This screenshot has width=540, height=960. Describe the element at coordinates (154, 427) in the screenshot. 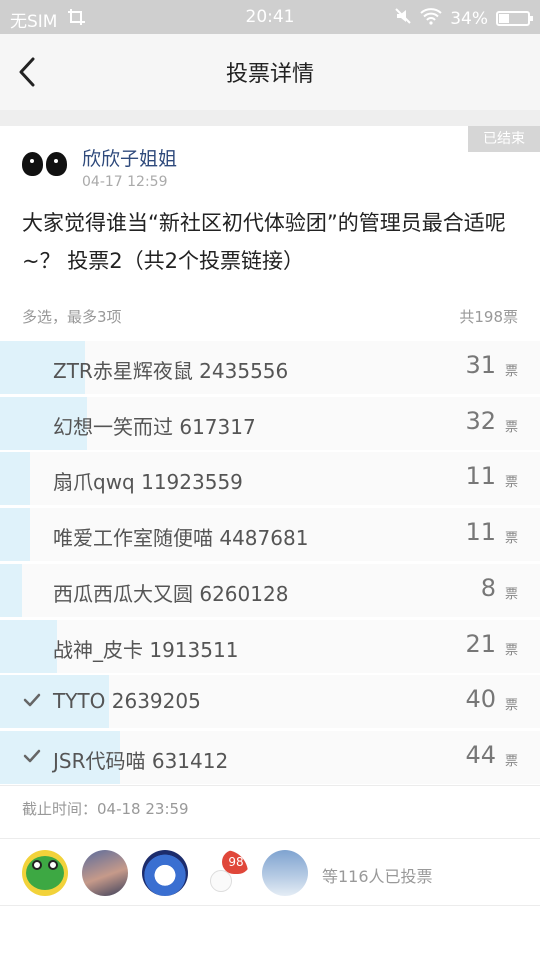

I see `vote-option-label: 幻想一笑而过 617317` at that location.